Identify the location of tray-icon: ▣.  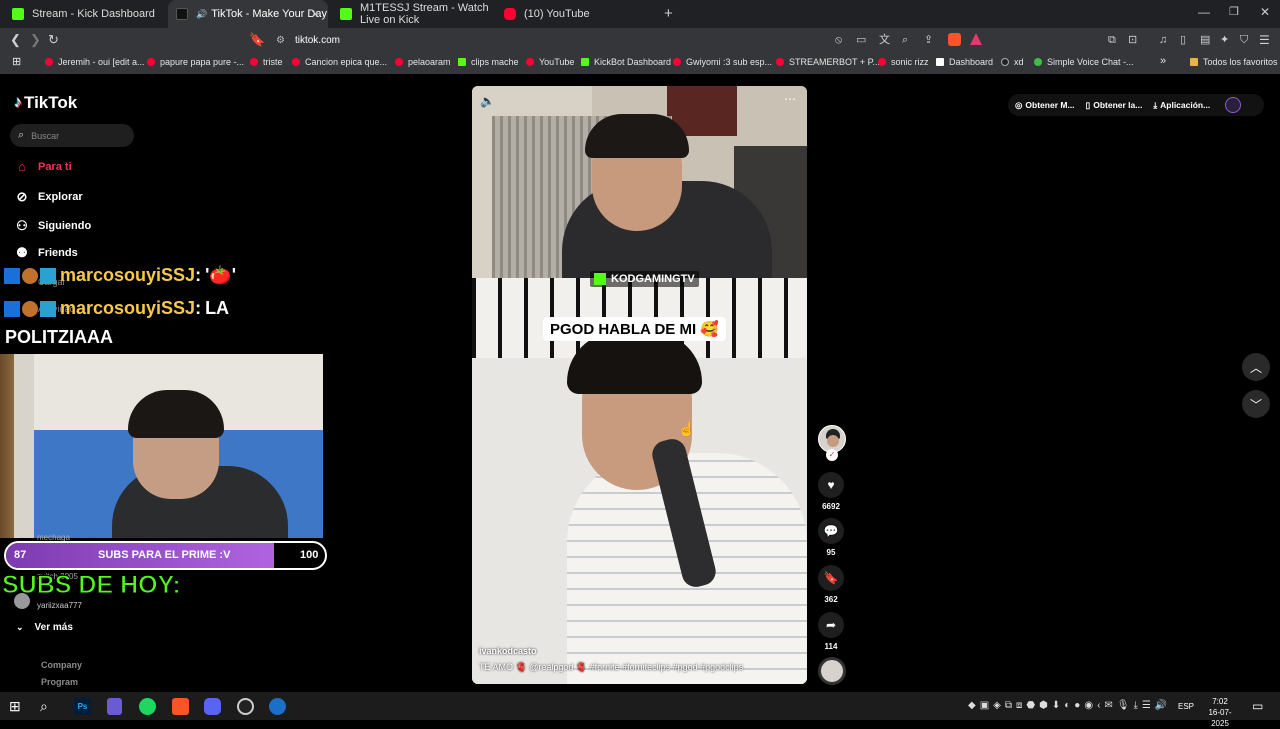
(984, 705).